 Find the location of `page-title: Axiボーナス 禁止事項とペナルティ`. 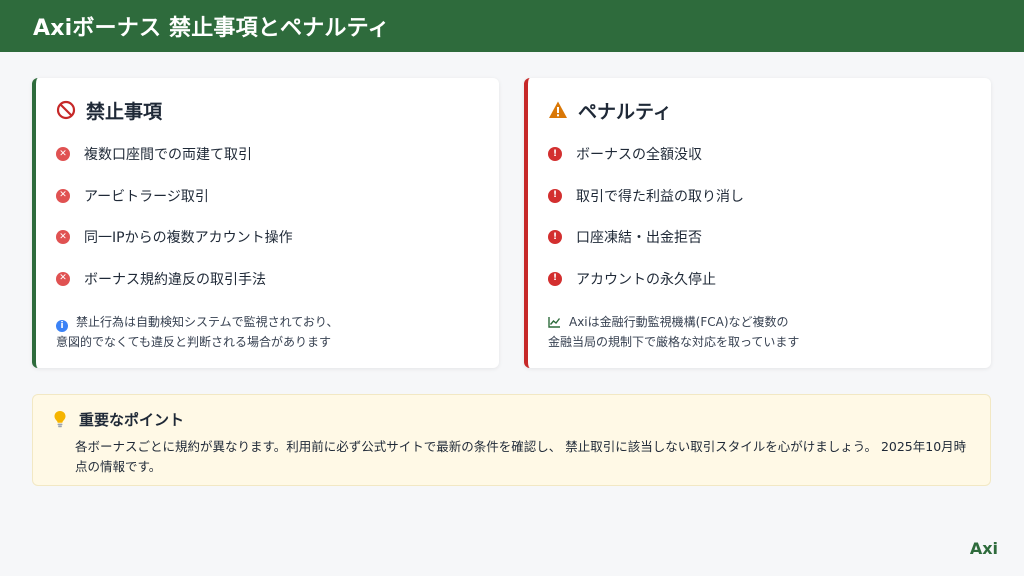

page-title: Axiボーナス 禁止事項とペナルティ is located at coordinates (211, 28).